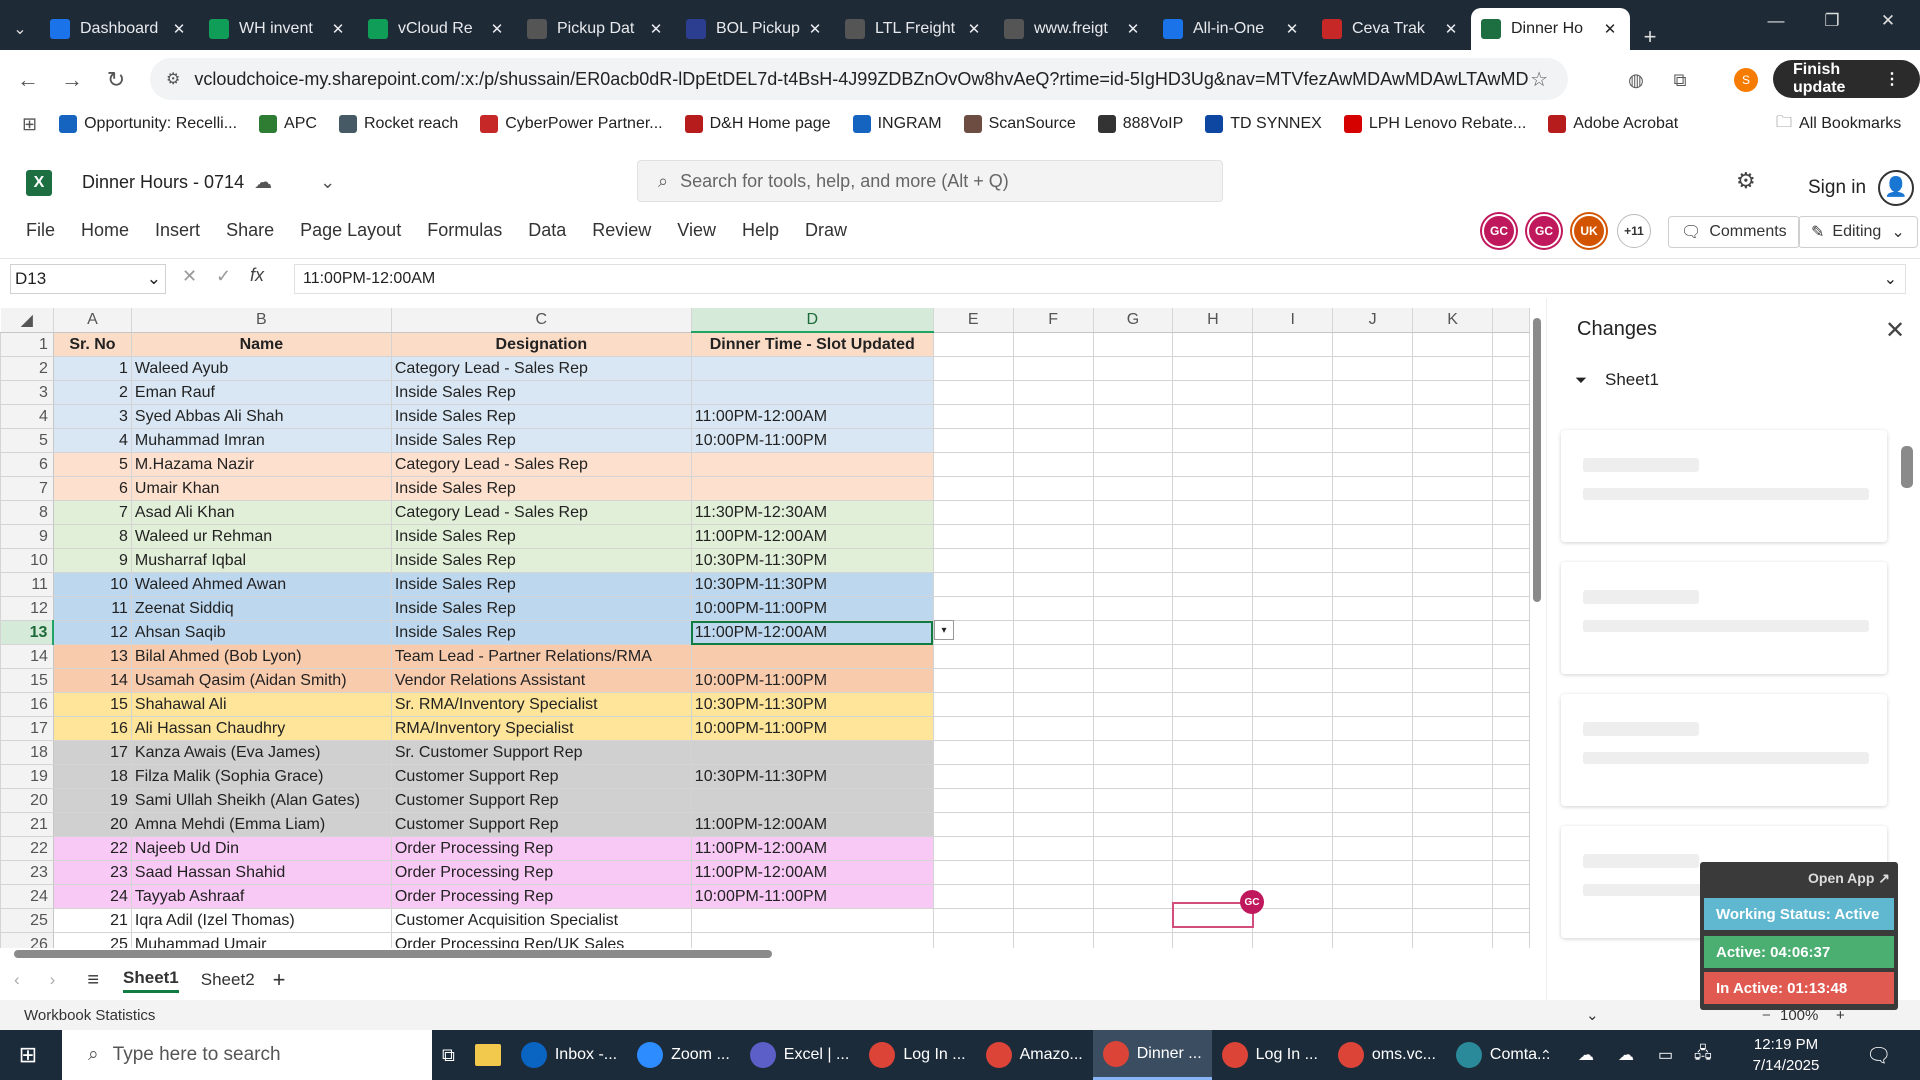  What do you see at coordinates (261, 752) in the screenshot?
I see `cell-name: Kanza Awais (Eva James)` at bounding box center [261, 752].